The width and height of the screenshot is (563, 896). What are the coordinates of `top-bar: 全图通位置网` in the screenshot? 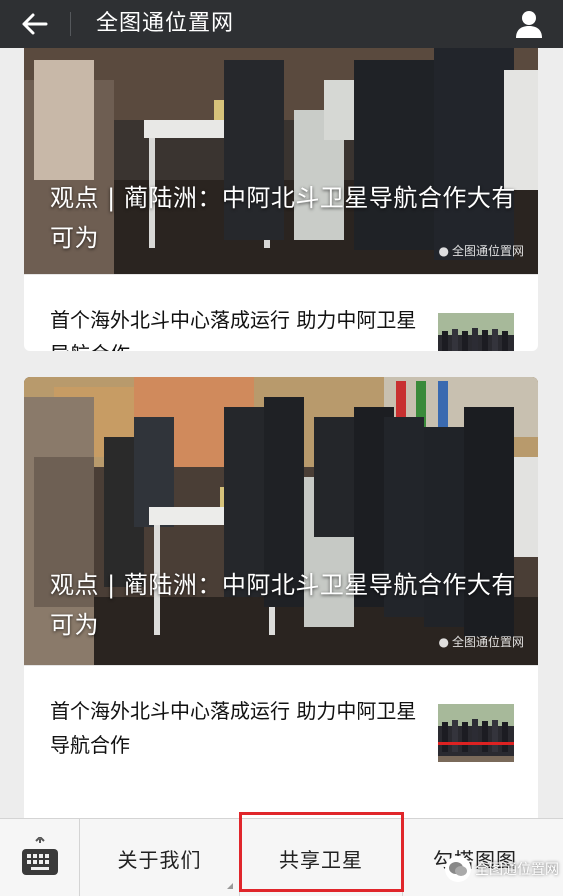 It's located at (281, 24).